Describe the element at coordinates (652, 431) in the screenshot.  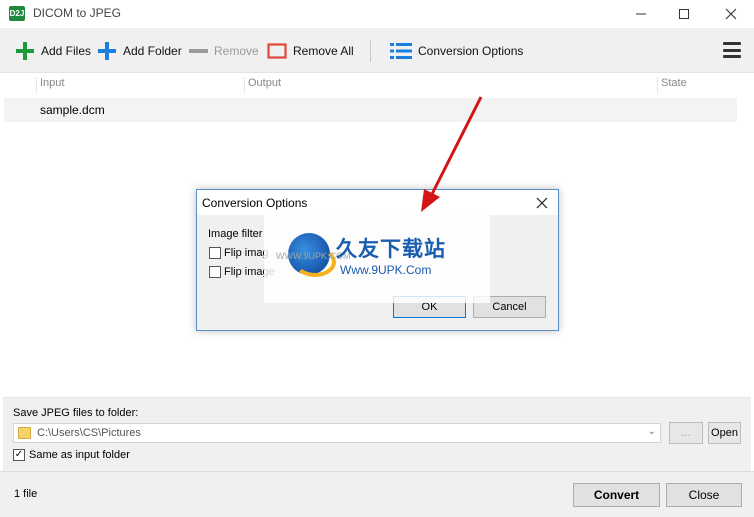
I see `chevron-down-icon: ⌄` at that location.